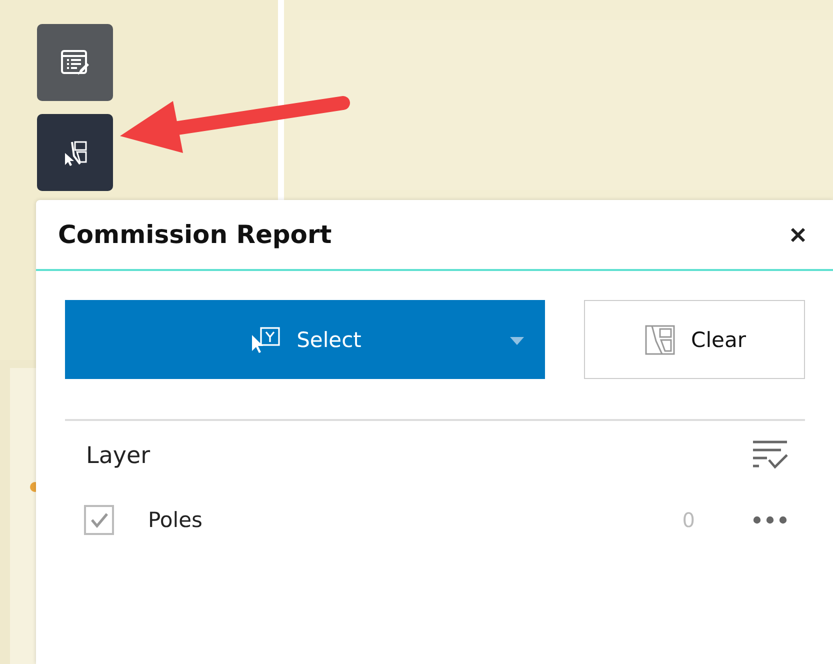 The height and width of the screenshot is (664, 833). What do you see at coordinates (75, 152) in the screenshot?
I see `select-tool-button` at bounding box center [75, 152].